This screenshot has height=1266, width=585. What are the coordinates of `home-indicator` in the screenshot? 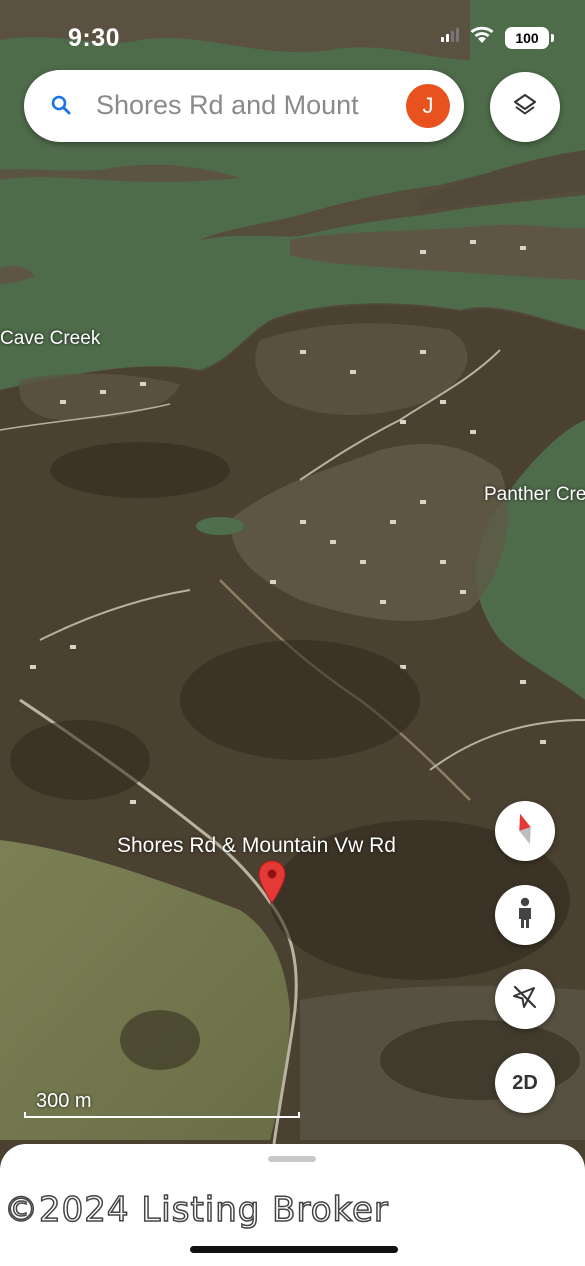 It's located at (294, 1249).